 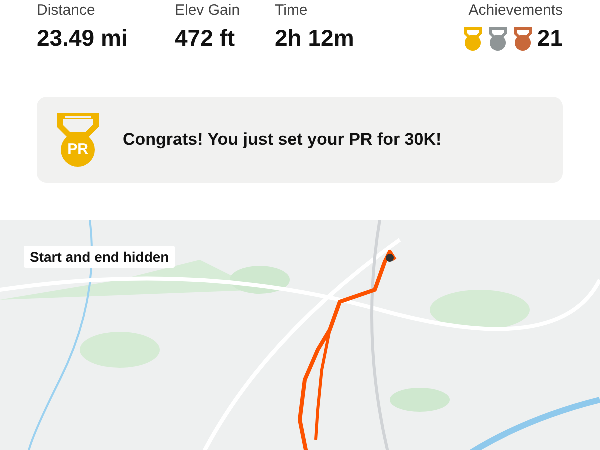 What do you see at coordinates (205, 38) in the screenshot?
I see `stat-value: 472 ft` at bounding box center [205, 38].